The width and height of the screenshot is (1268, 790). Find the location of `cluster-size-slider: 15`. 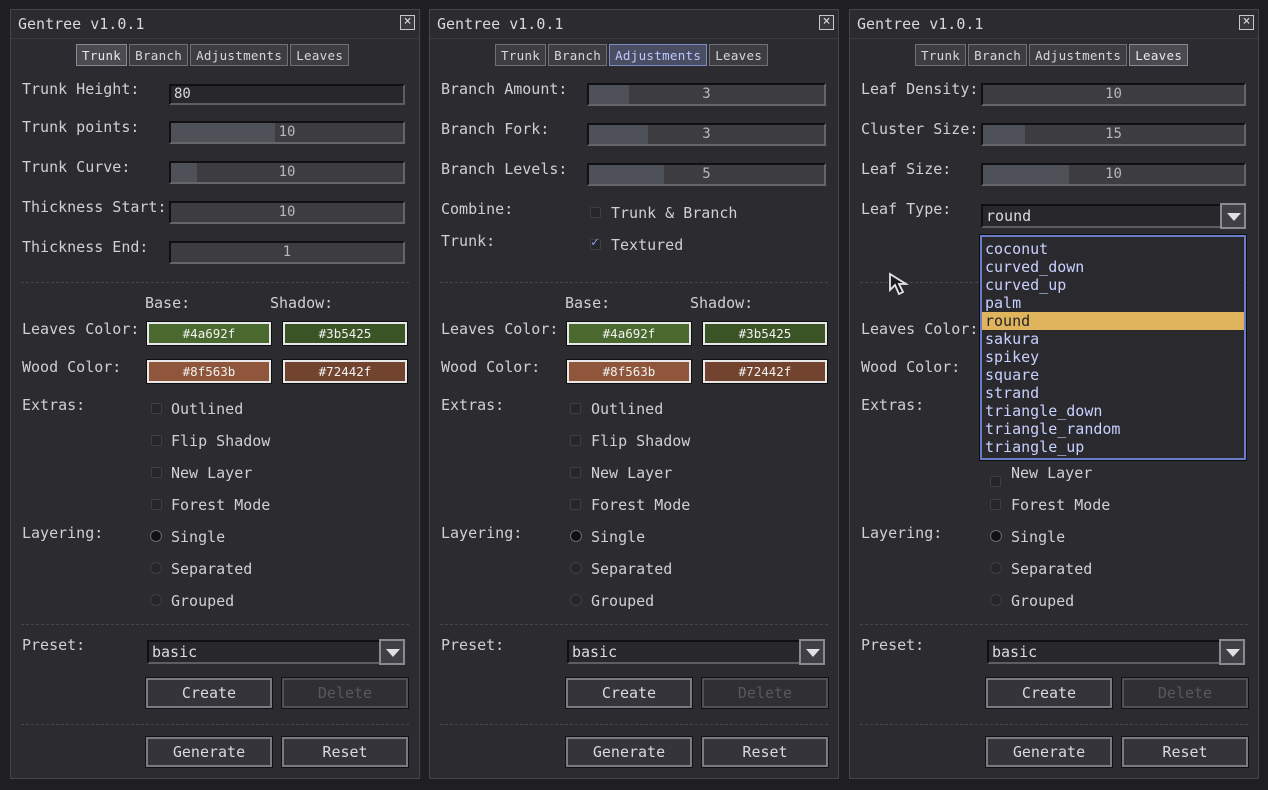

cluster-size-slider: 15 is located at coordinates (1113, 134).